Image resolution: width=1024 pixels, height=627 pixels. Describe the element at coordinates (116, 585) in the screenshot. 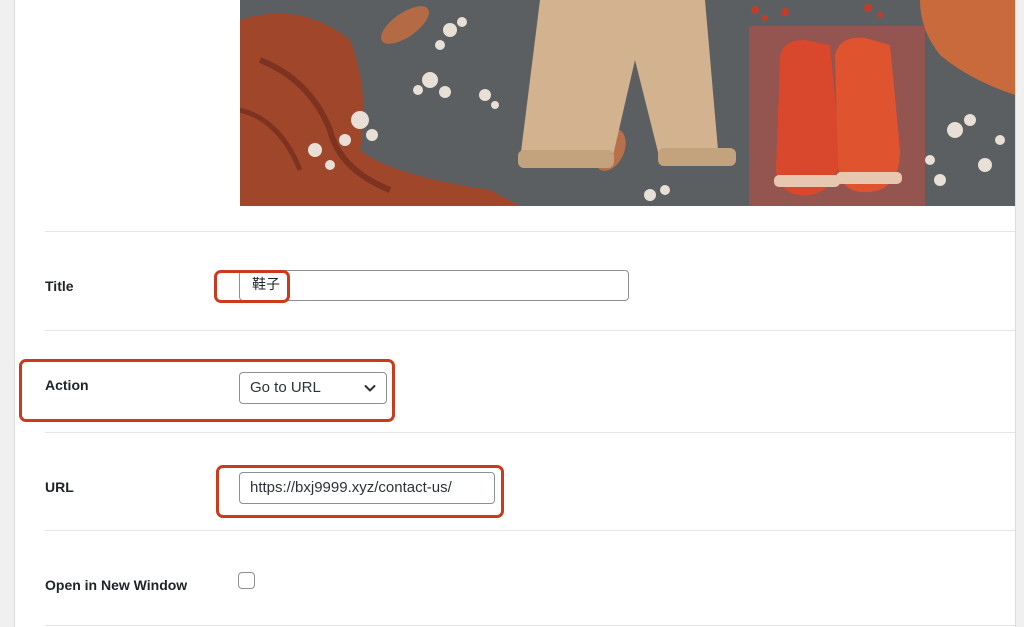

I see `new-window-label: Open in New Window` at that location.